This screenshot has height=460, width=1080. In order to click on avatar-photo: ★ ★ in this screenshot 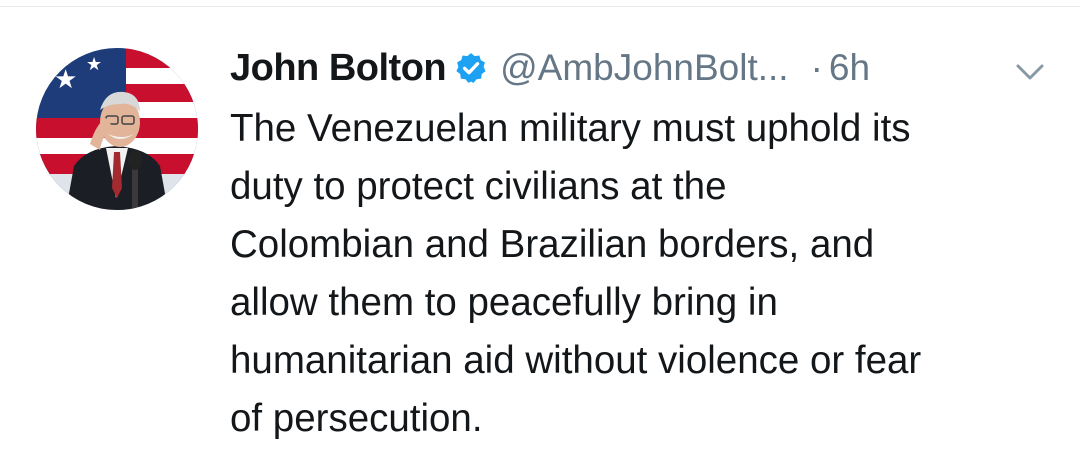, I will do `click(117, 129)`.